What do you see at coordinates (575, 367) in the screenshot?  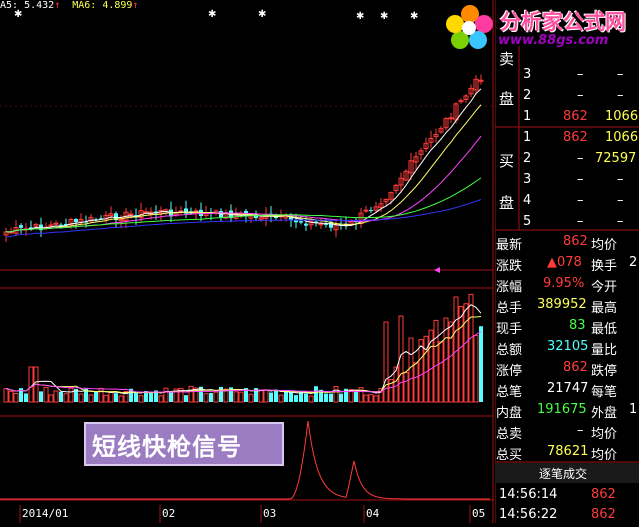 I see `stat-value: 862` at bounding box center [575, 367].